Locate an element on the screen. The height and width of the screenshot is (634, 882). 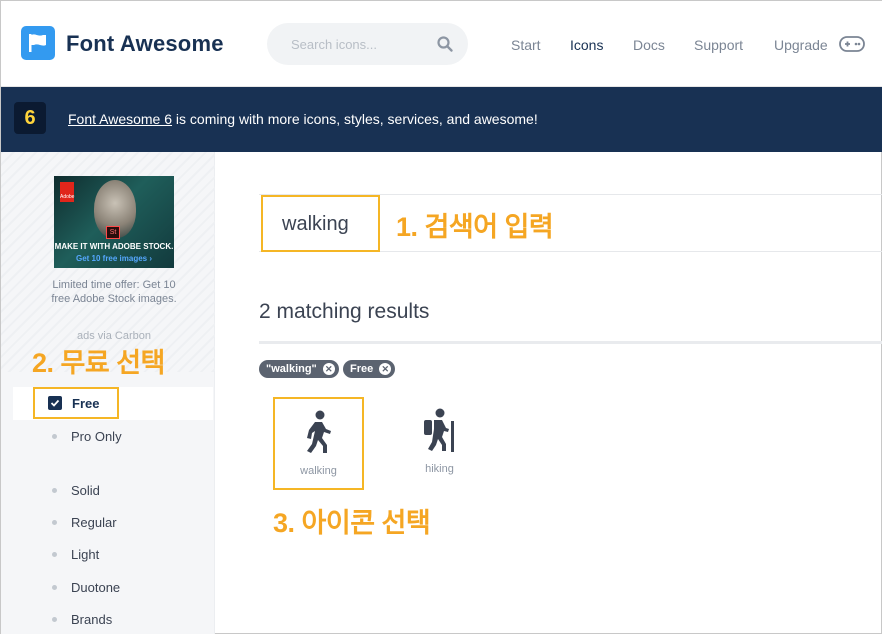
results-count: 2 matching results is located at coordinates (344, 311).